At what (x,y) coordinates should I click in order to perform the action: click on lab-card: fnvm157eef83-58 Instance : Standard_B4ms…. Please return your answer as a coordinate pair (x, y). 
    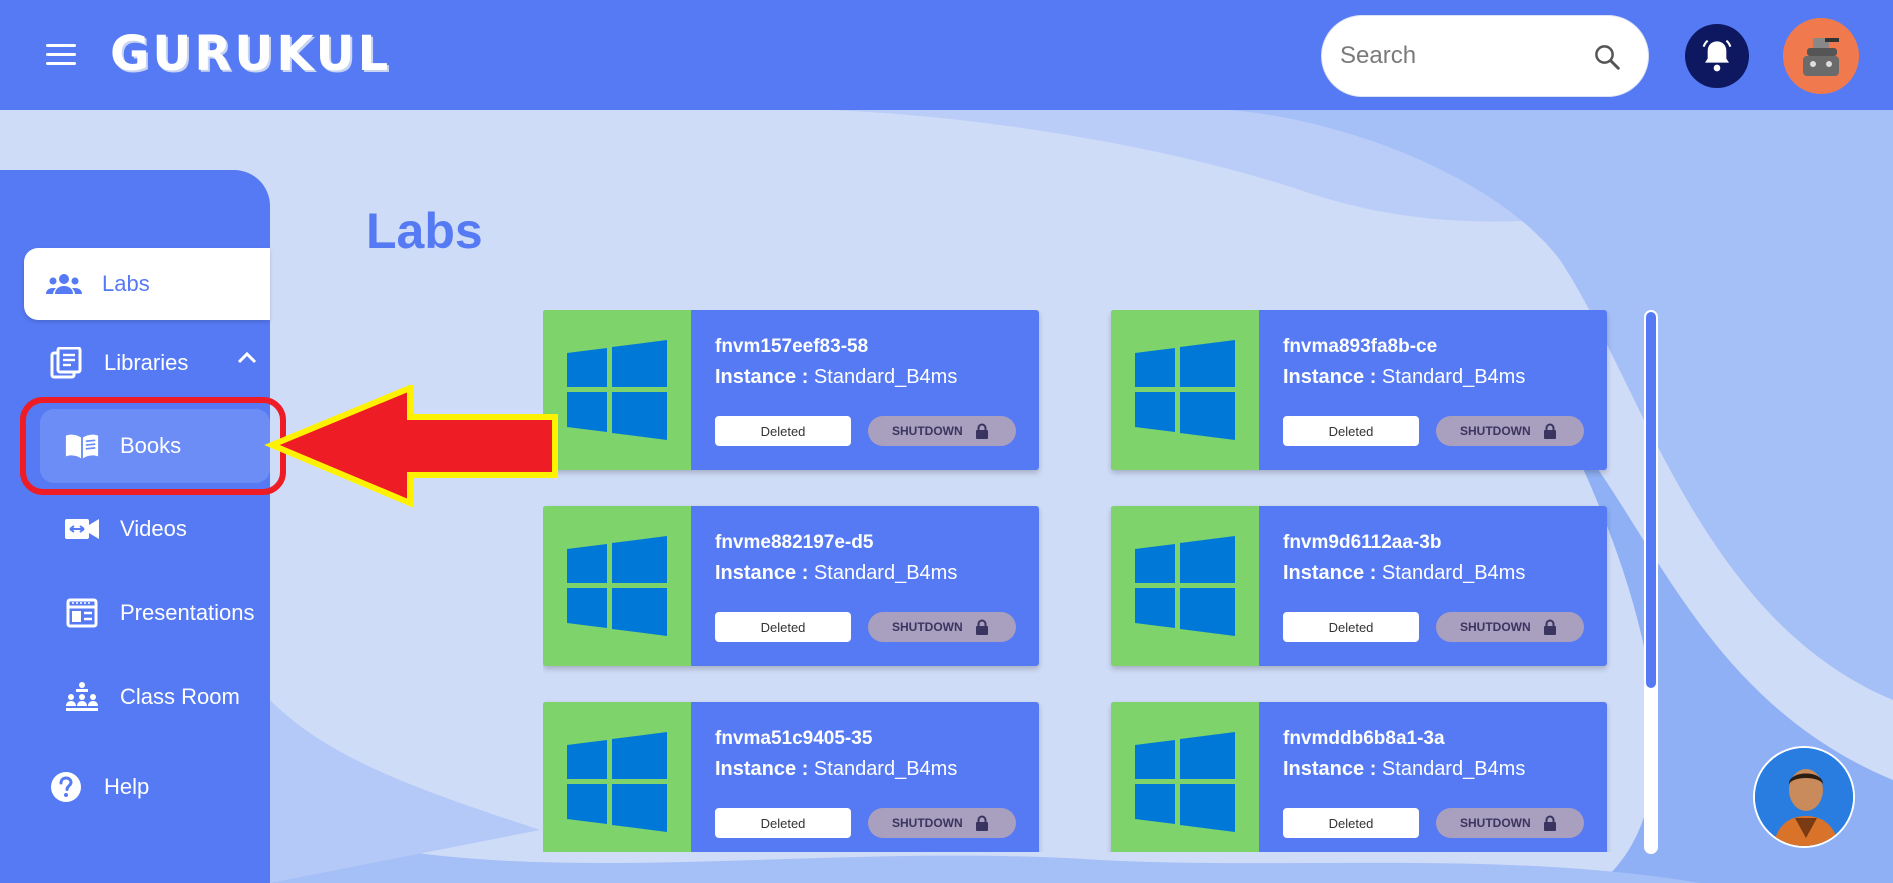
    Looking at the image, I should click on (791, 390).